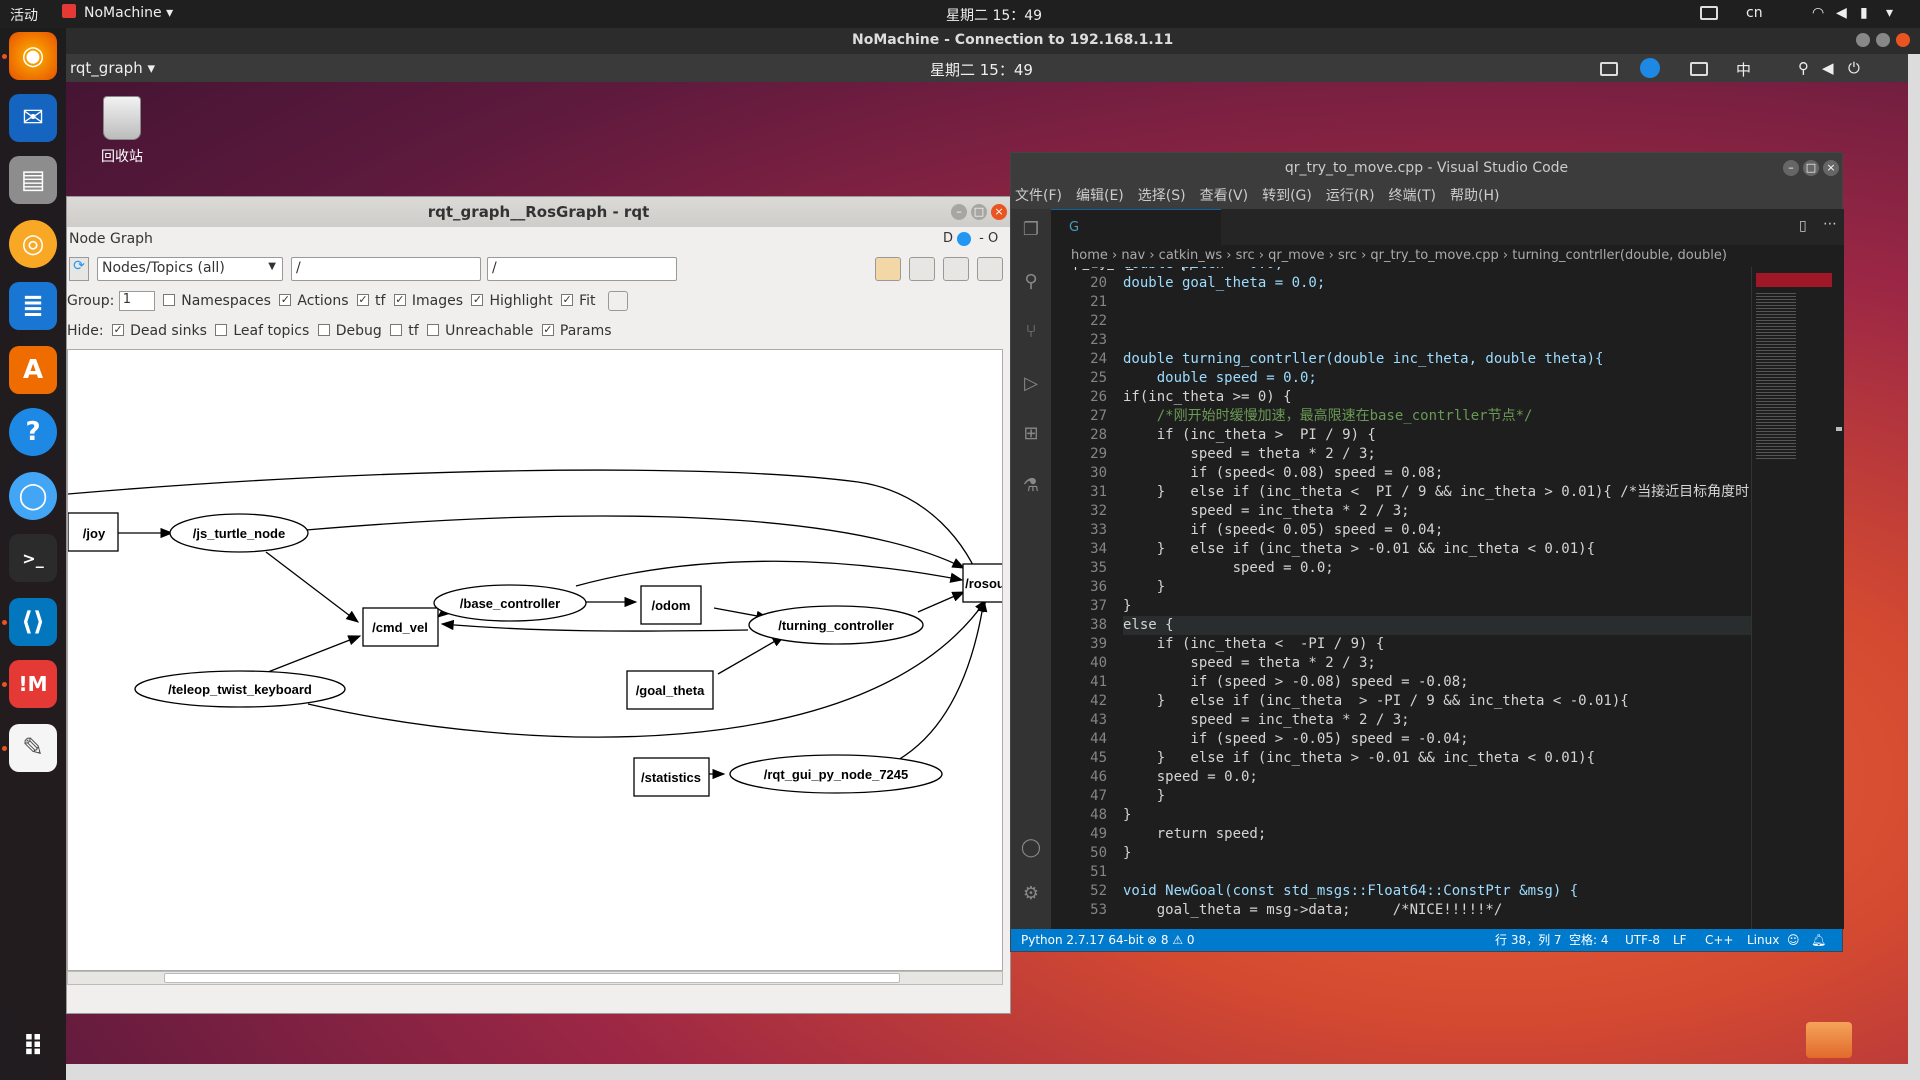  Describe the element at coordinates (1793, 940) in the screenshot. I see `feedback-icon: ☺` at that location.